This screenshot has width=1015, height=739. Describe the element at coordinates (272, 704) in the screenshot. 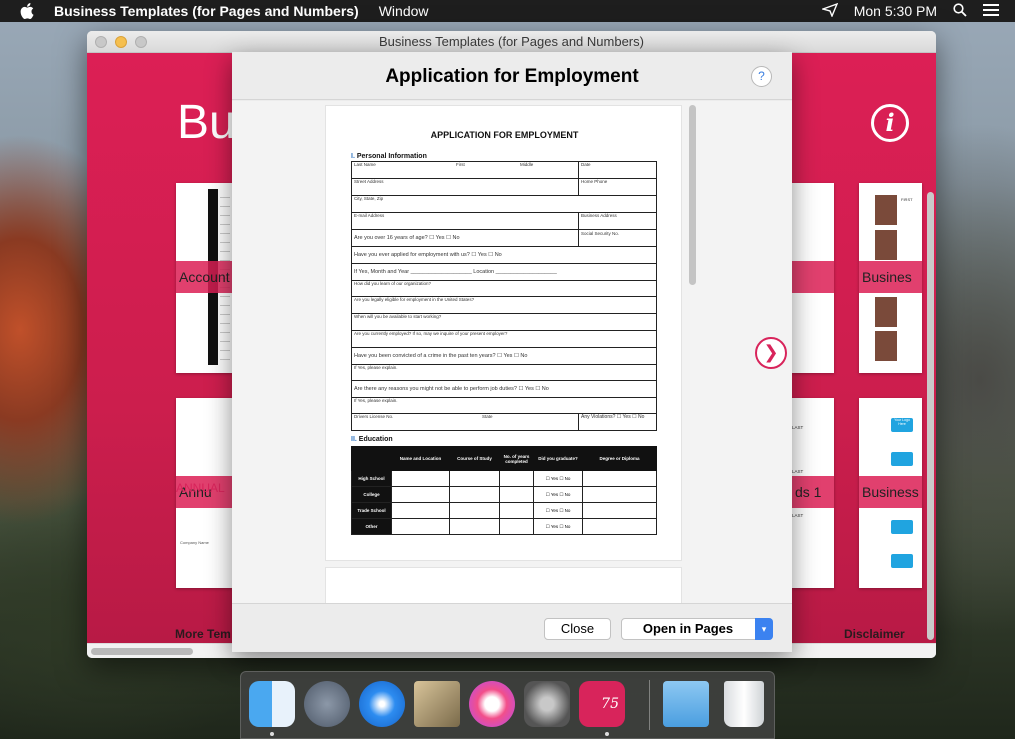

I see `finder-icon` at that location.